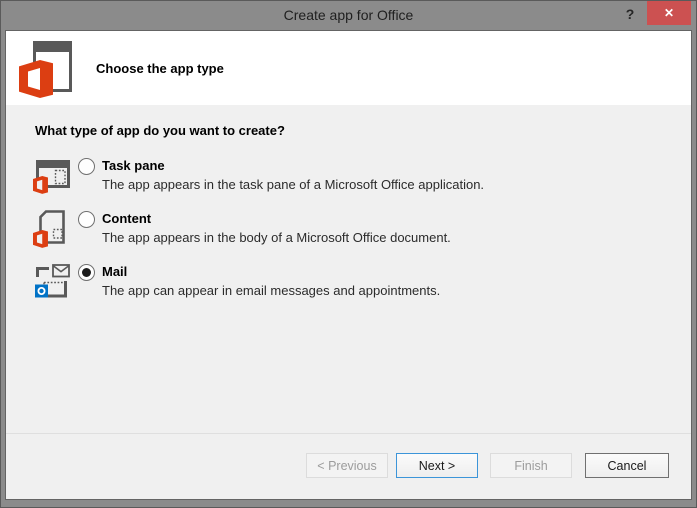  I want to click on content-label: Content, so click(127, 218).